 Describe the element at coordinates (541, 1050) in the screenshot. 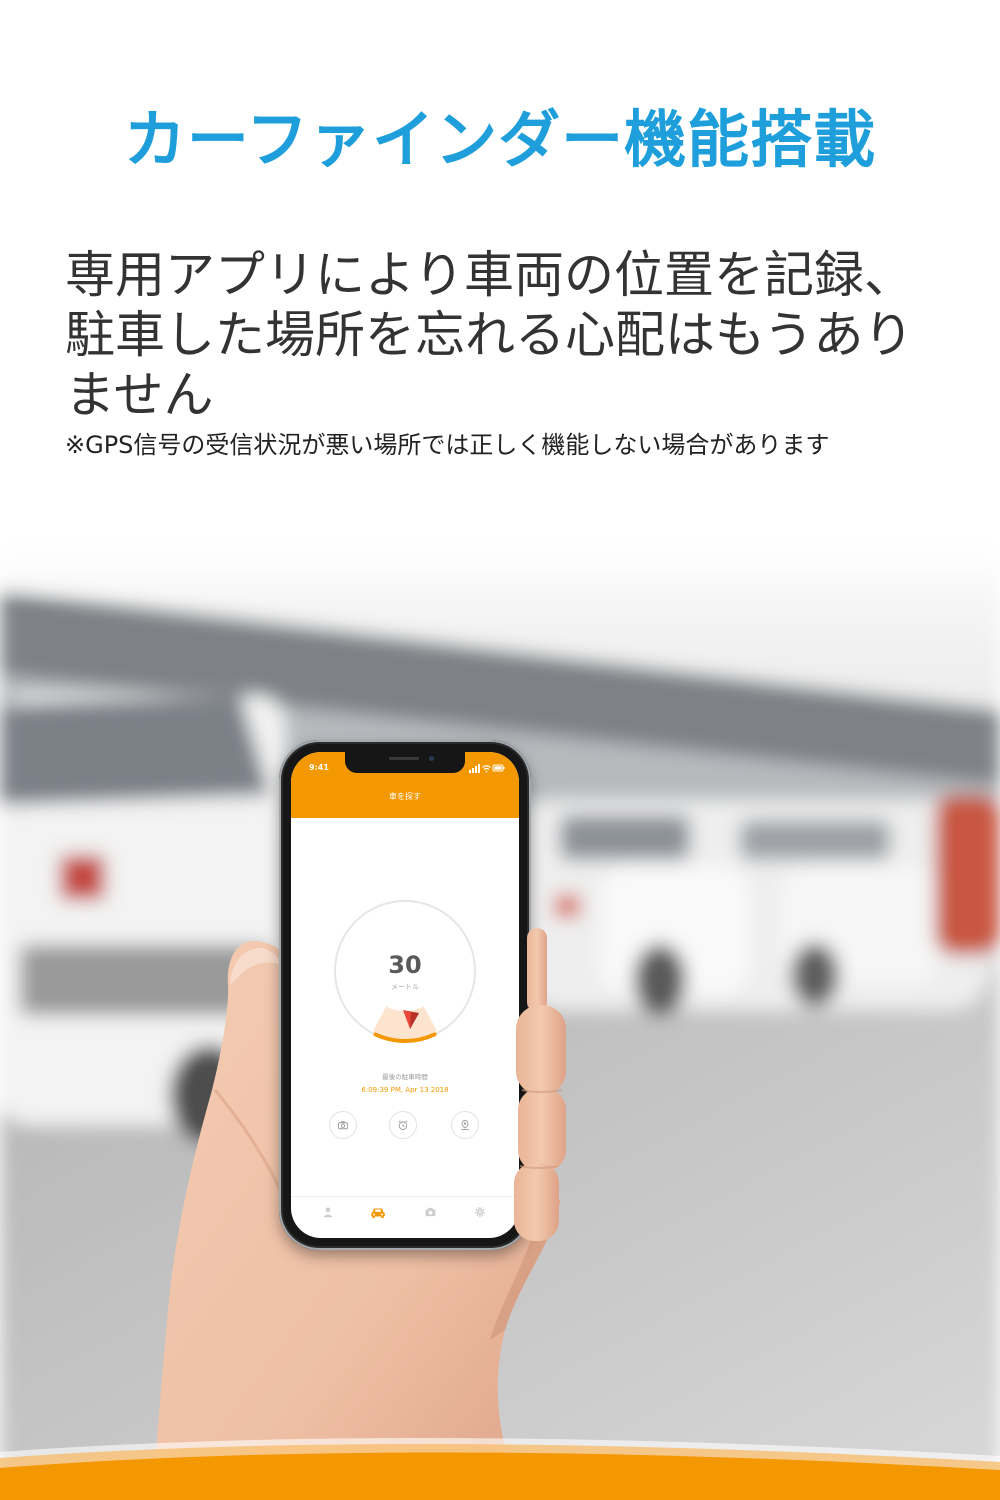

I see `middle-finger` at that location.